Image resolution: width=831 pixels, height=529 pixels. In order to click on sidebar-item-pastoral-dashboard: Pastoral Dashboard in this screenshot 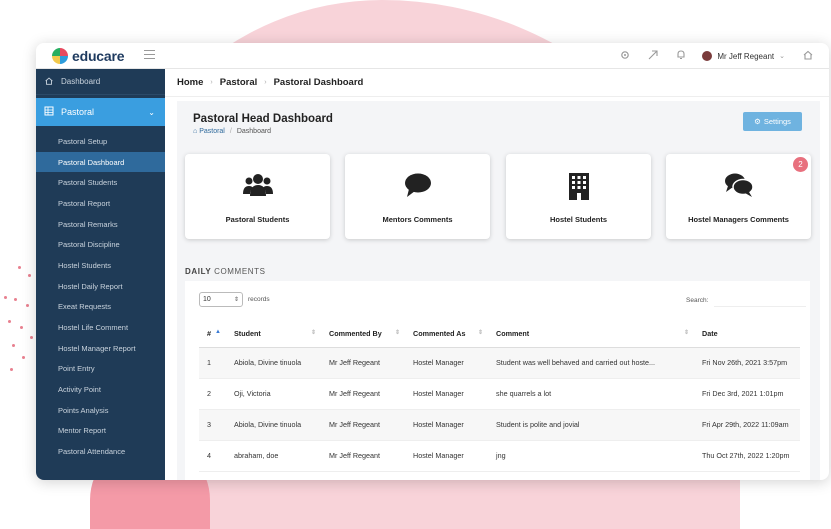, I will do `click(100, 162)`.